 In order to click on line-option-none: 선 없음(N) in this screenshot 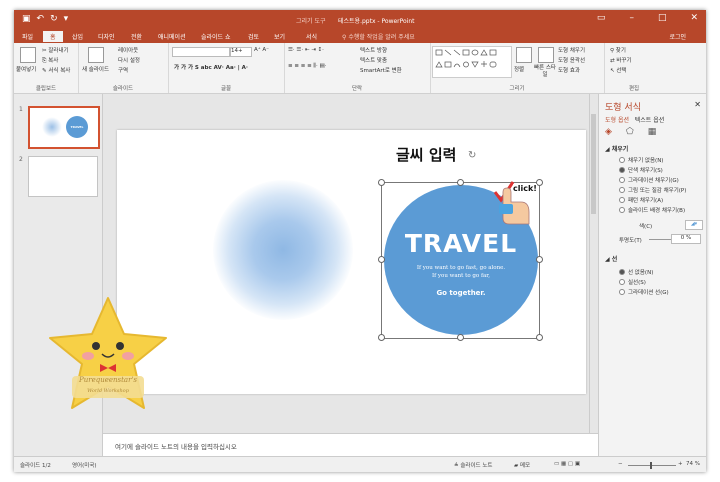, I will do `click(636, 272)`.